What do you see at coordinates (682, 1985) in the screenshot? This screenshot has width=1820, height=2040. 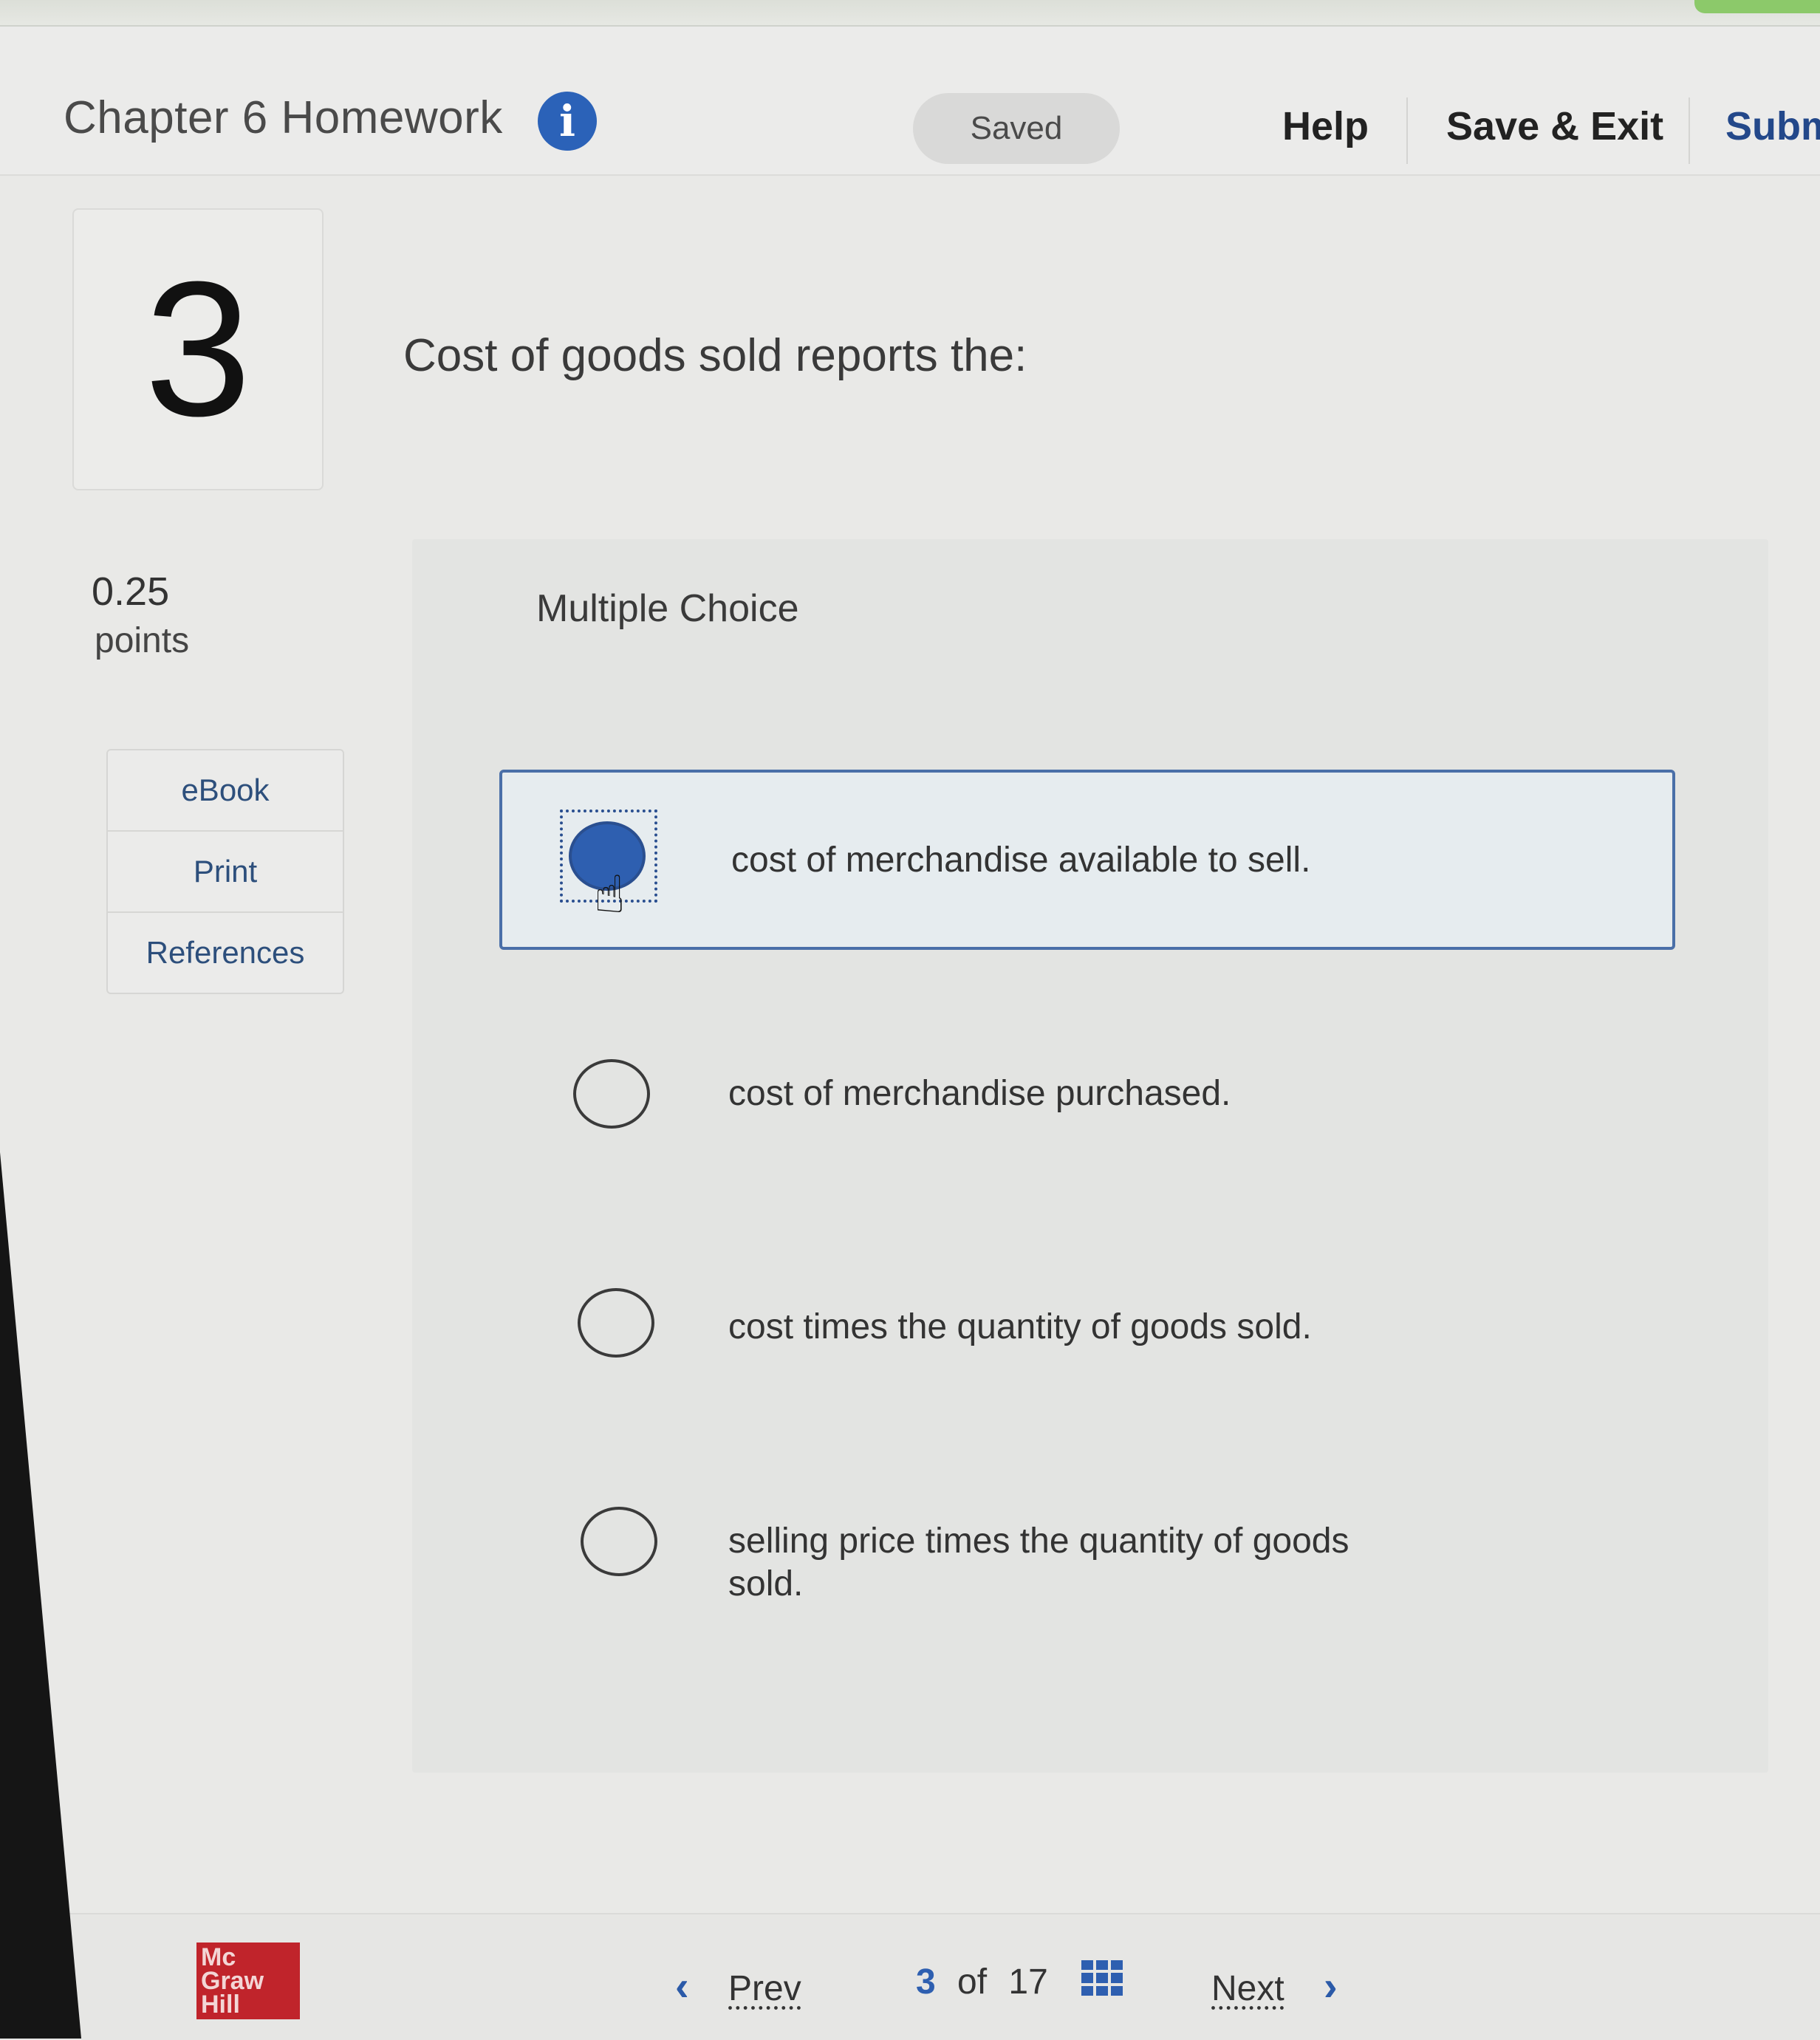 I see `chevron-left-icon: ‹` at bounding box center [682, 1985].